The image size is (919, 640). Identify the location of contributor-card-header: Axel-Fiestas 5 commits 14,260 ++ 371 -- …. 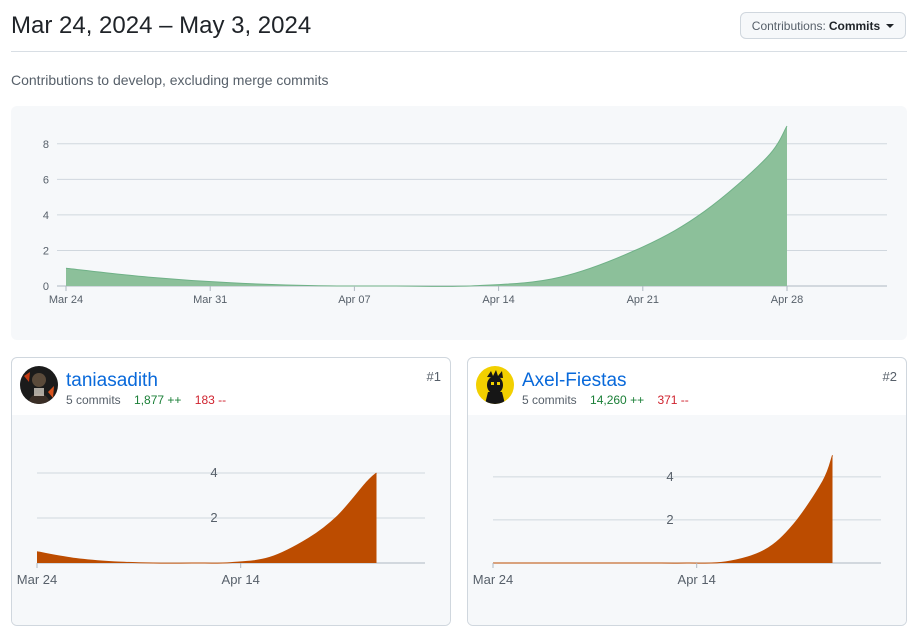
(687, 387).